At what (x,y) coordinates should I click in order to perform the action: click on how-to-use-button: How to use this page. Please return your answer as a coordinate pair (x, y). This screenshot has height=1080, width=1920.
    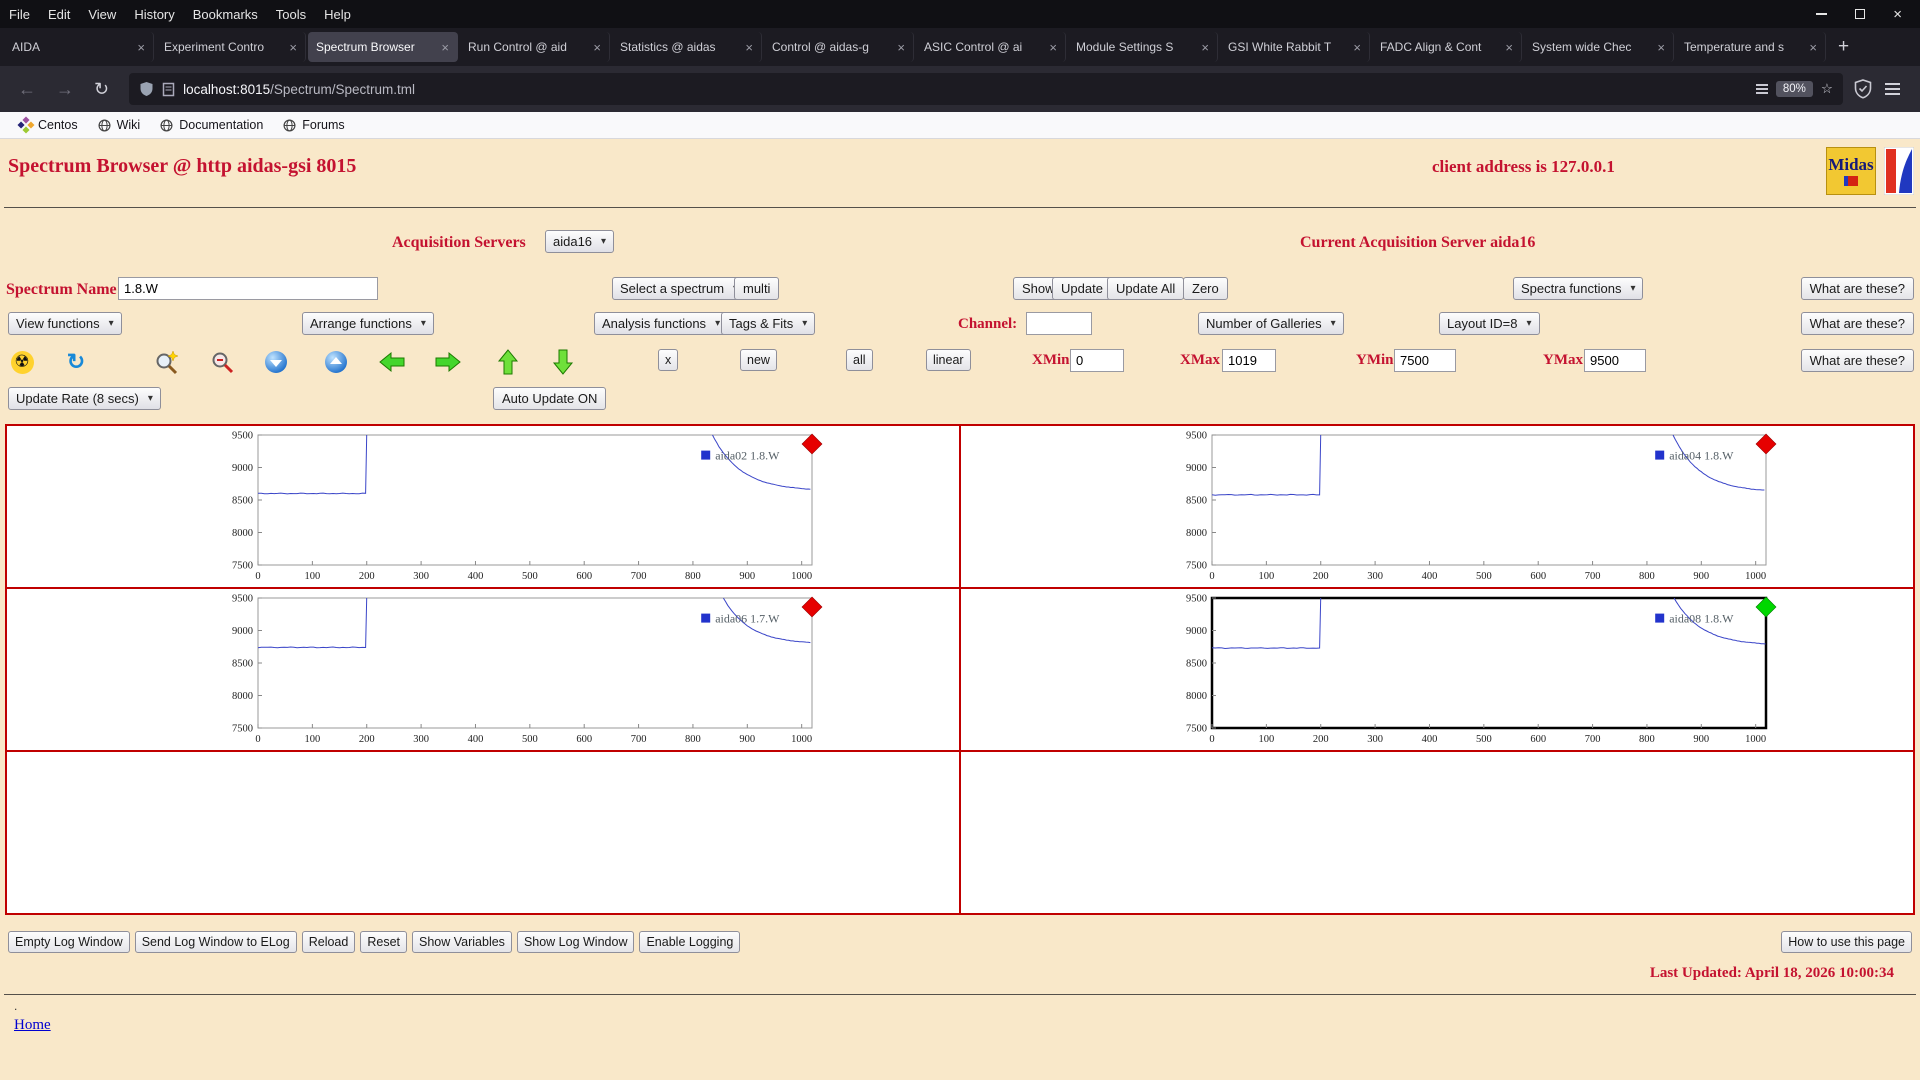
    Looking at the image, I should click on (1846, 942).